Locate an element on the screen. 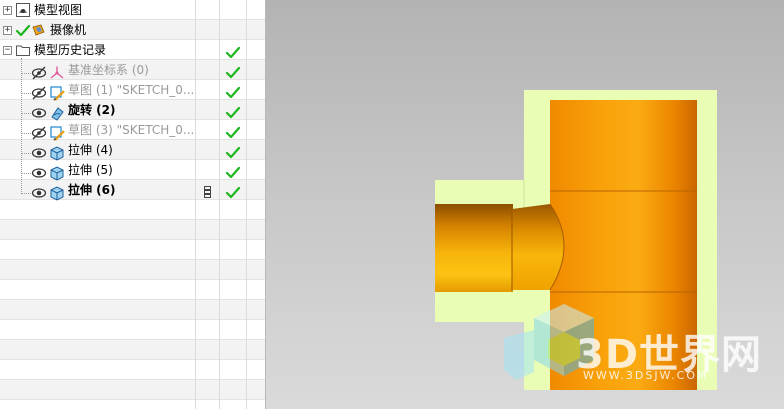 The height and width of the screenshot is (409, 784). node-label: 摄像机 is located at coordinates (68, 30).